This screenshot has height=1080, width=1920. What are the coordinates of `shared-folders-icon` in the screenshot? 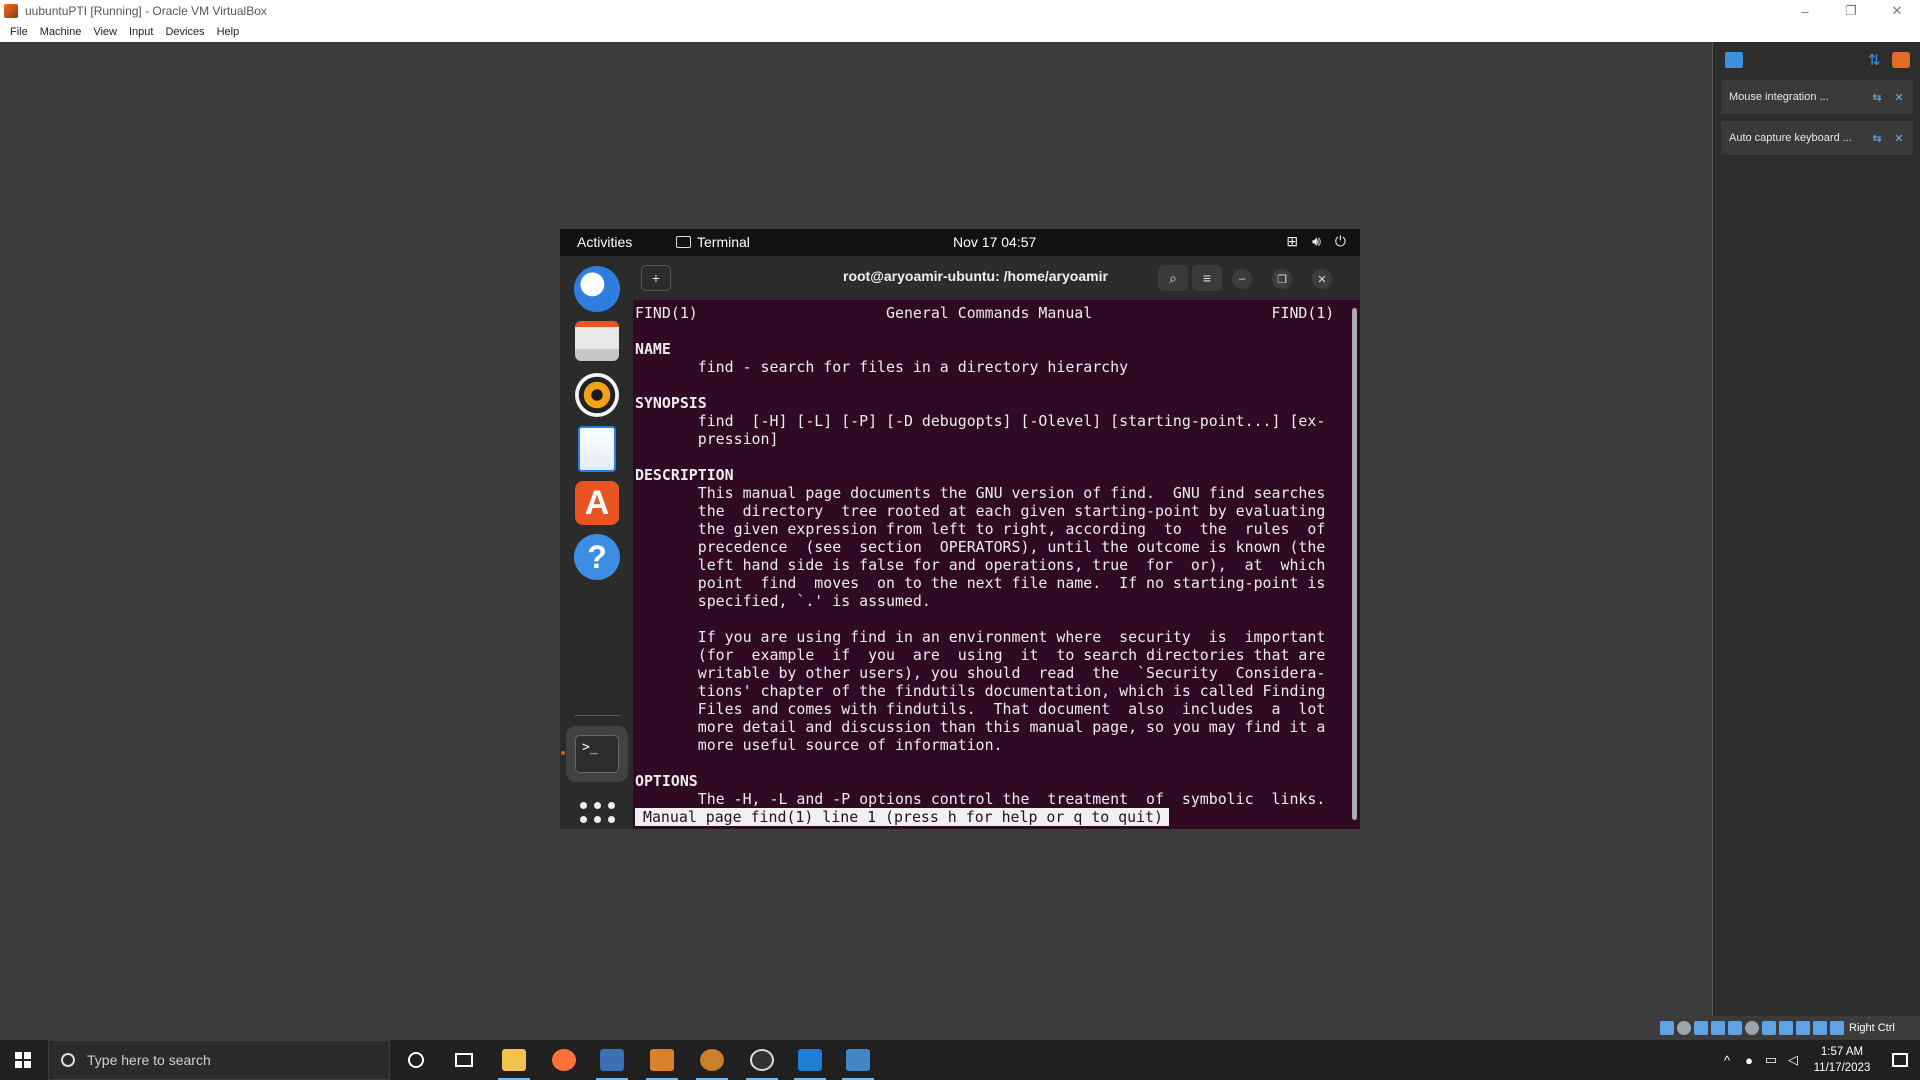 It's located at (1752, 1028).